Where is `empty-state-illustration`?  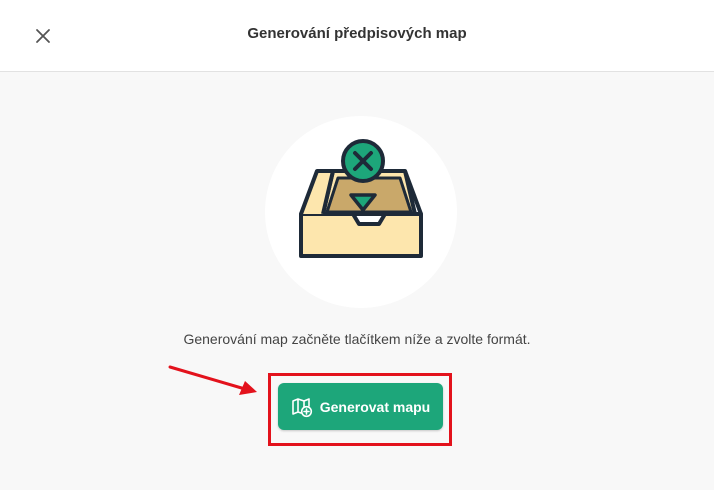
empty-state-illustration is located at coordinates (361, 212).